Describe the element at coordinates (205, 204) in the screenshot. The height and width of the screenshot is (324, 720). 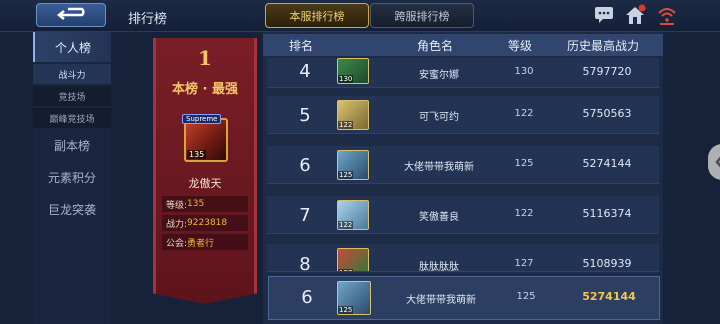
I see `level-stat: 等级: 135` at that location.